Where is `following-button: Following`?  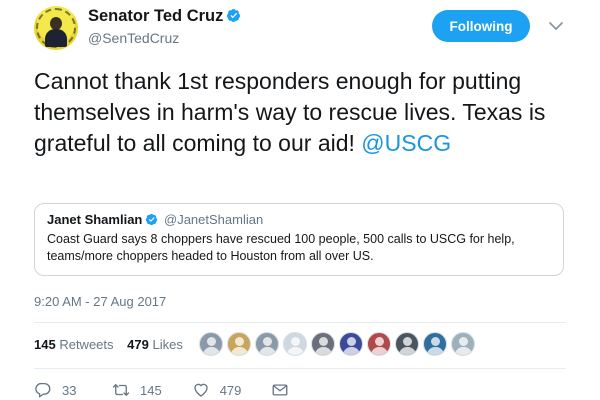 following-button: Following is located at coordinates (481, 26).